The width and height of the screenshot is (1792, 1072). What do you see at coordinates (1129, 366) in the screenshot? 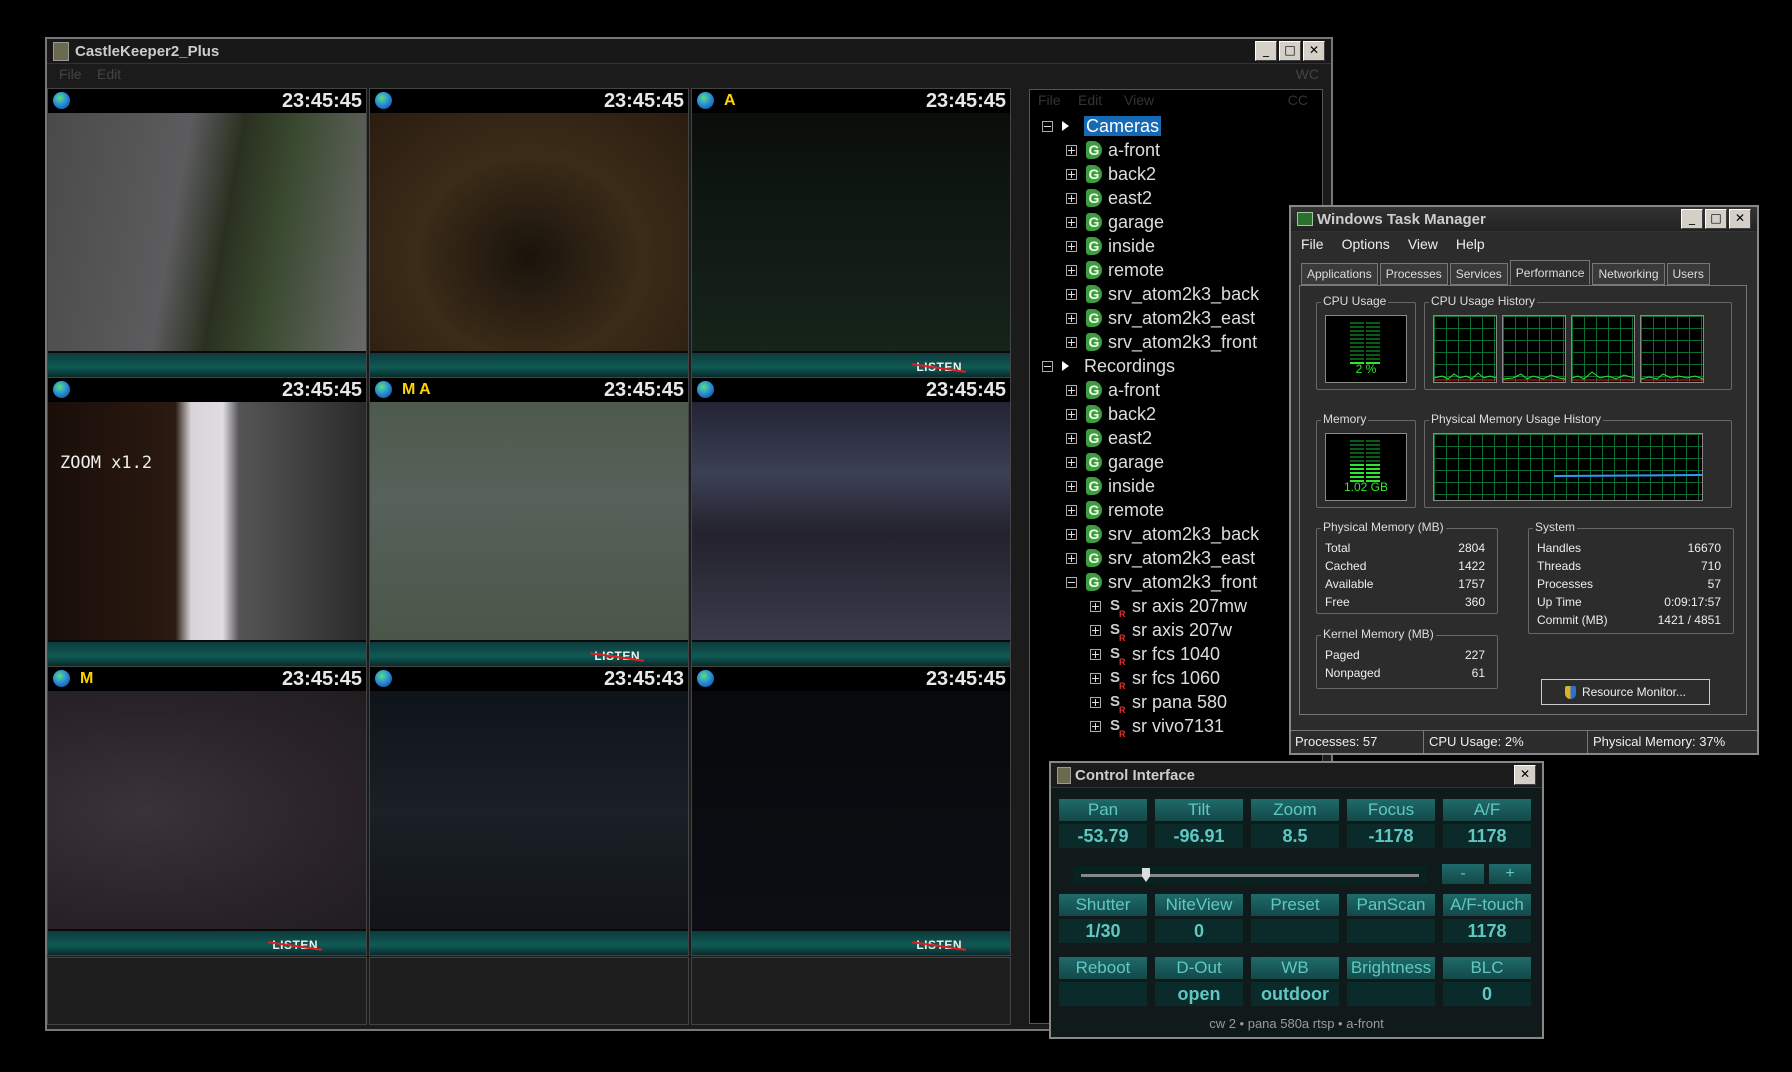
I see `tree-node-recordings: Recordings` at bounding box center [1129, 366].